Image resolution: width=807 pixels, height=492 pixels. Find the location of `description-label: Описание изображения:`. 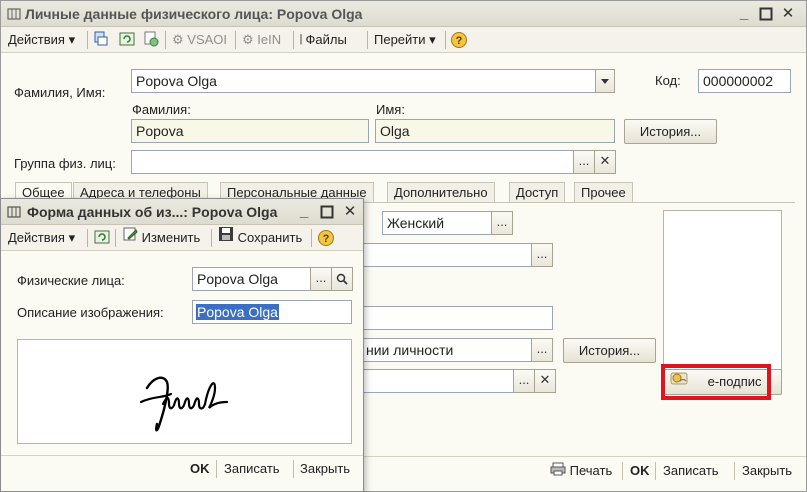

description-label: Описание изображения: is located at coordinates (90, 312).